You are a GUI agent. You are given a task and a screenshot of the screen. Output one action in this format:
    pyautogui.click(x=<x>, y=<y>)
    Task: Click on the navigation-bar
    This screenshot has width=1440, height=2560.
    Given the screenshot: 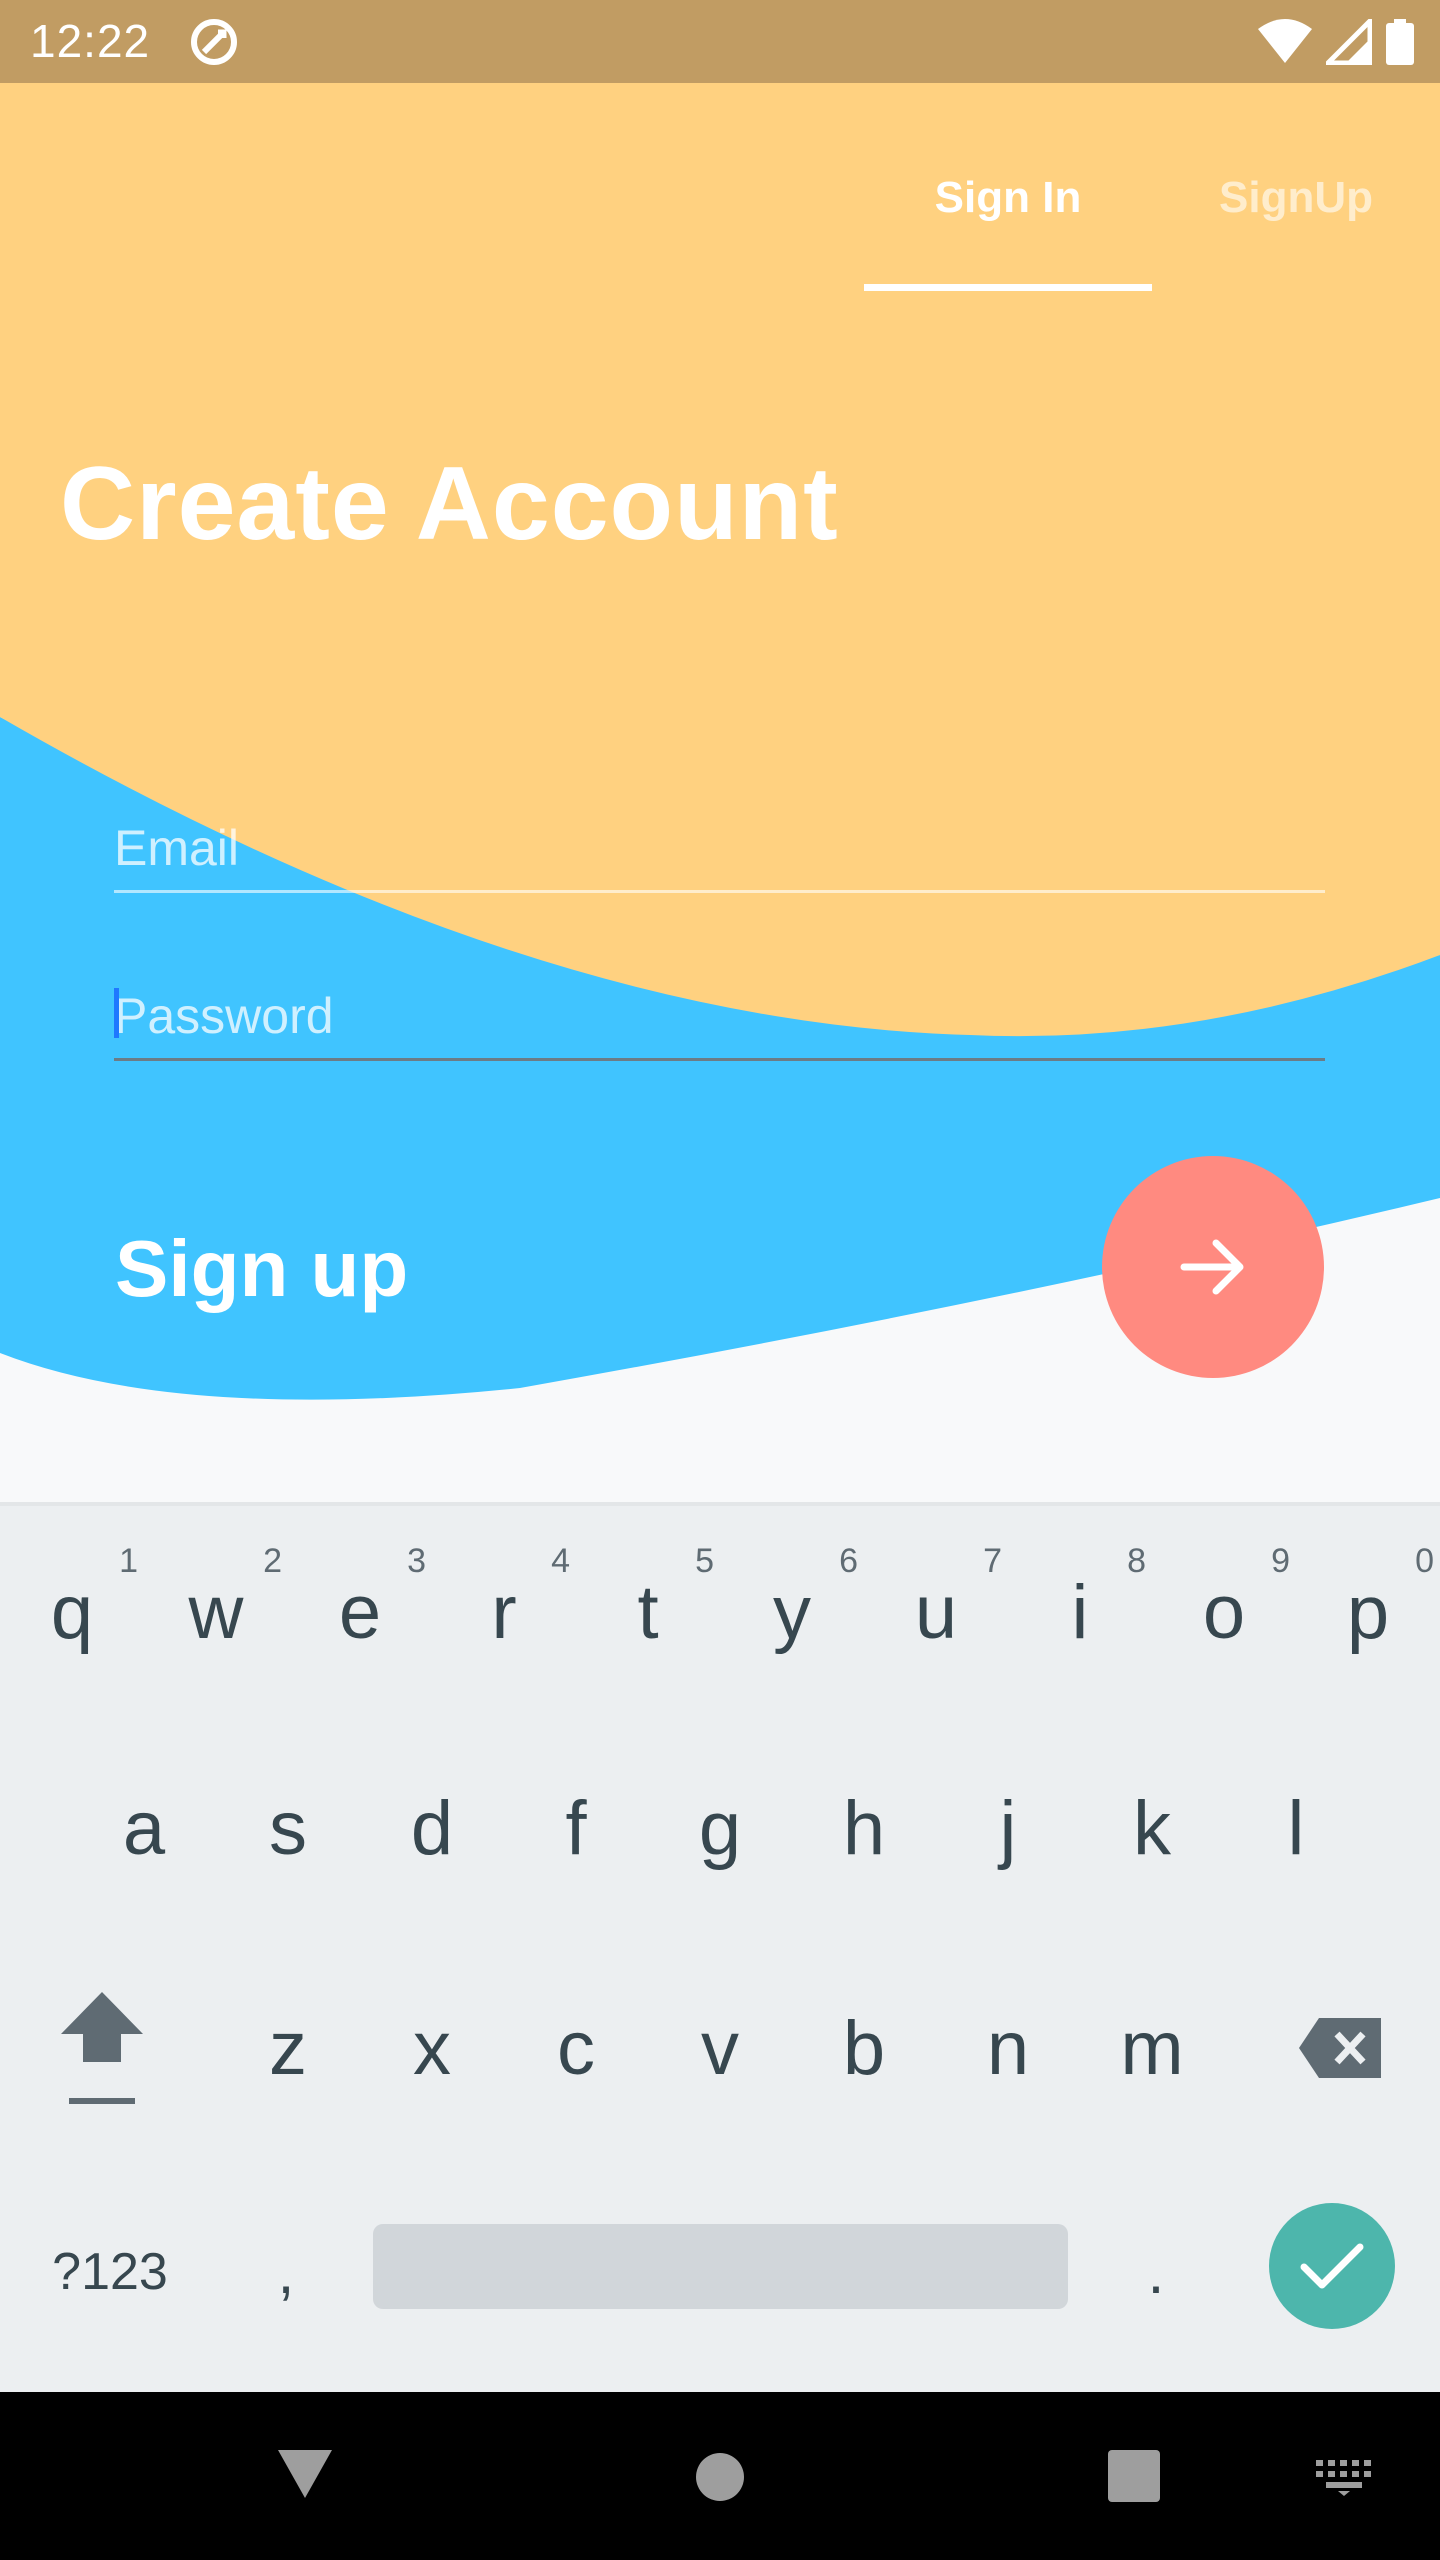 What is the action you would take?
    pyautogui.click(x=720, y=2476)
    